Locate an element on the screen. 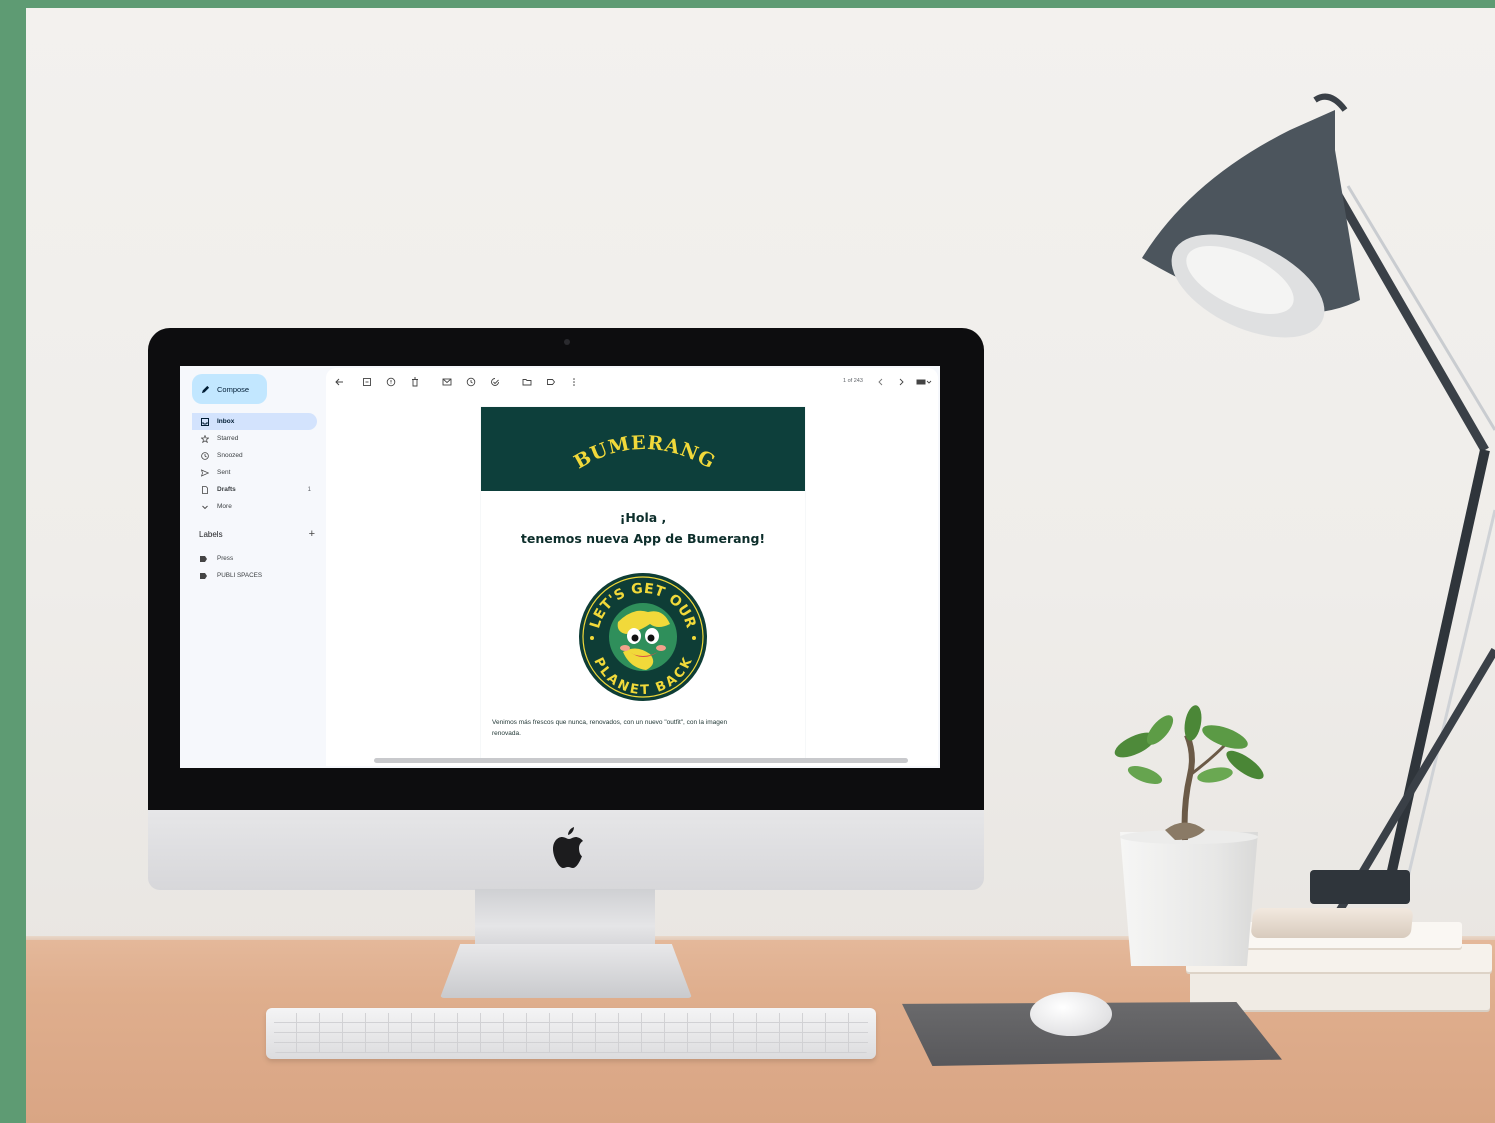  nav-item-more: More is located at coordinates (254, 506).